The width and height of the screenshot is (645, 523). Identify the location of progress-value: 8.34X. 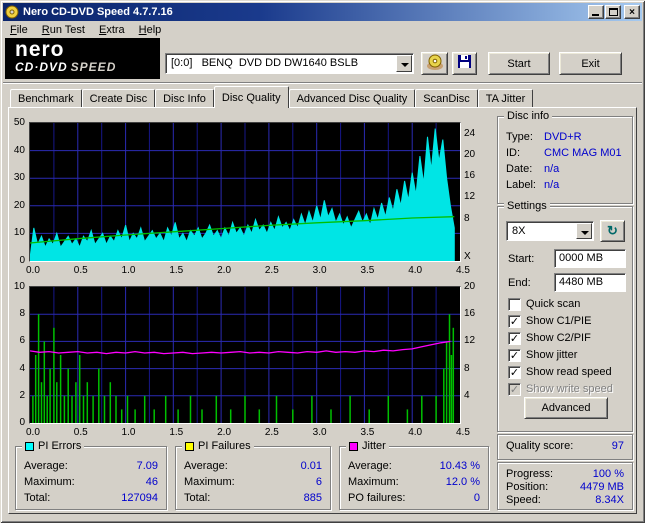
(609, 499).